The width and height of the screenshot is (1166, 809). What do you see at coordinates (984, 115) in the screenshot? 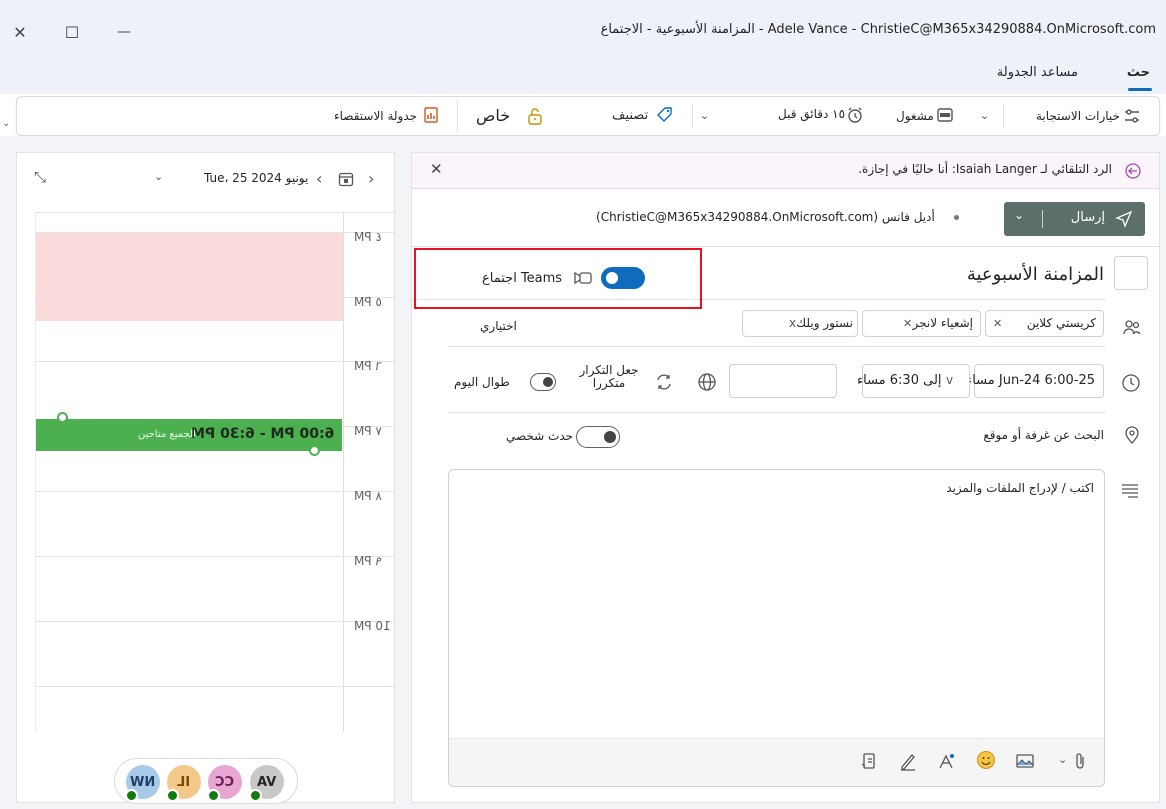
I see `response-options-dropdown-icon: ⌄` at bounding box center [984, 115].